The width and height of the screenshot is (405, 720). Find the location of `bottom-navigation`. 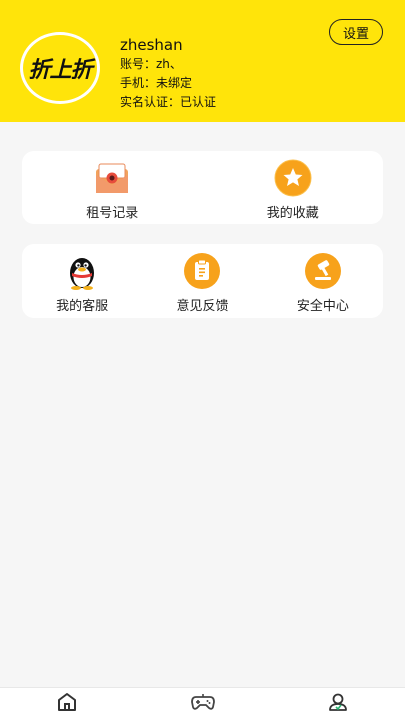

bottom-navigation is located at coordinates (202, 703).